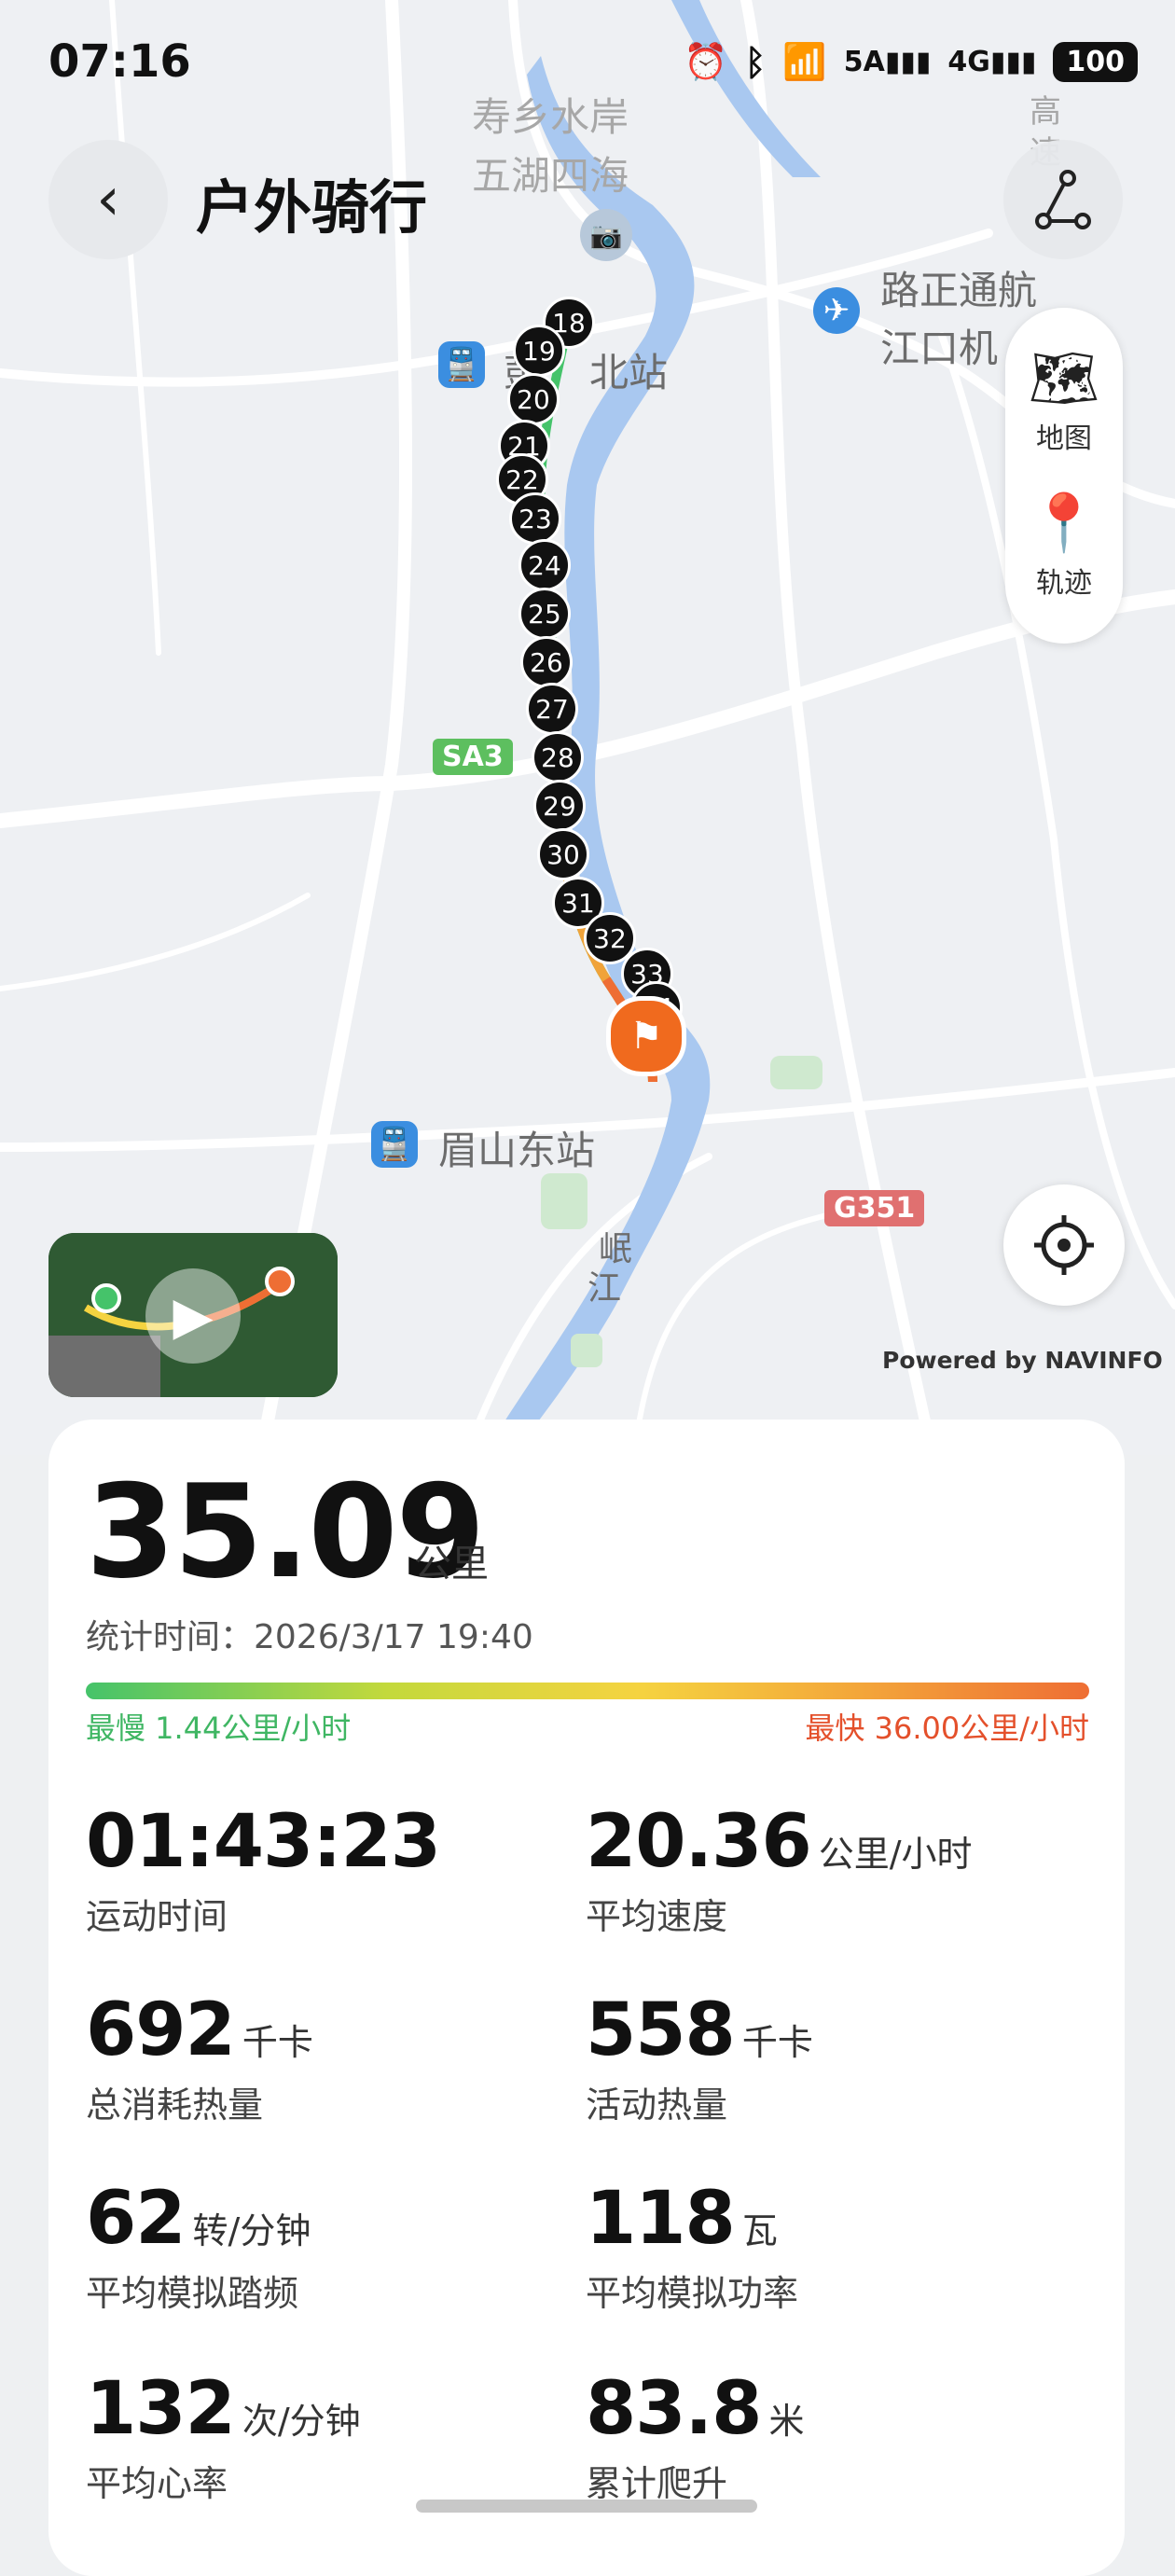  Describe the element at coordinates (309, 1637) in the screenshot. I see `stat-time: 统计时间：2026/3/17 19:40` at that location.